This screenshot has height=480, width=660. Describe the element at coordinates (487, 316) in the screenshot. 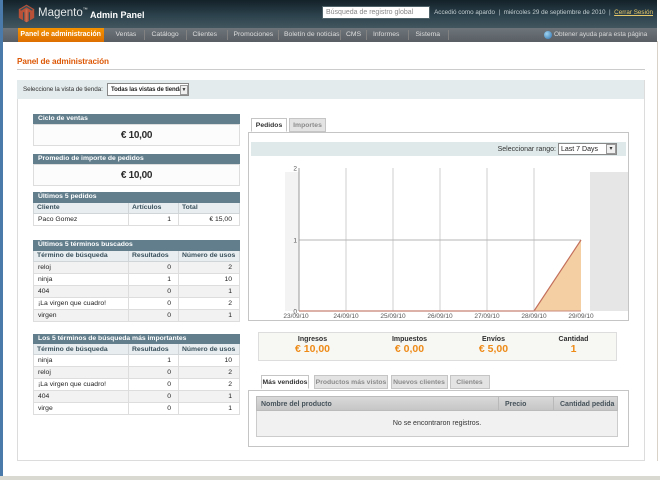

I see `svg-text: 27/09/10` at that location.